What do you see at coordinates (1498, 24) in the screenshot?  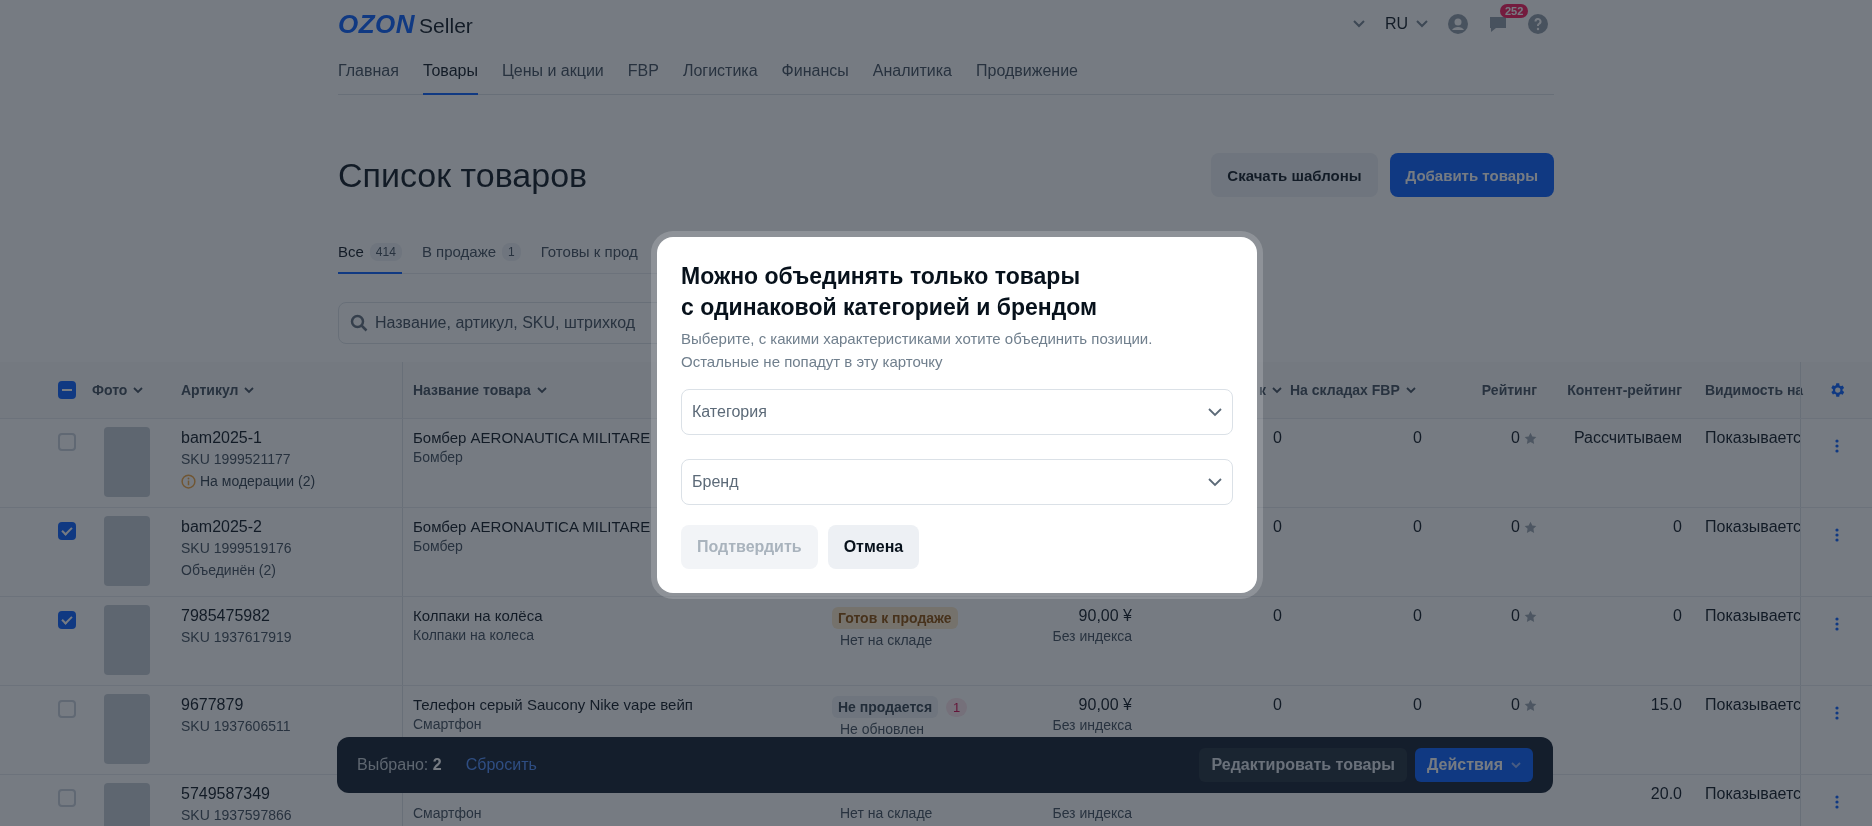 I see `chat-icon` at bounding box center [1498, 24].